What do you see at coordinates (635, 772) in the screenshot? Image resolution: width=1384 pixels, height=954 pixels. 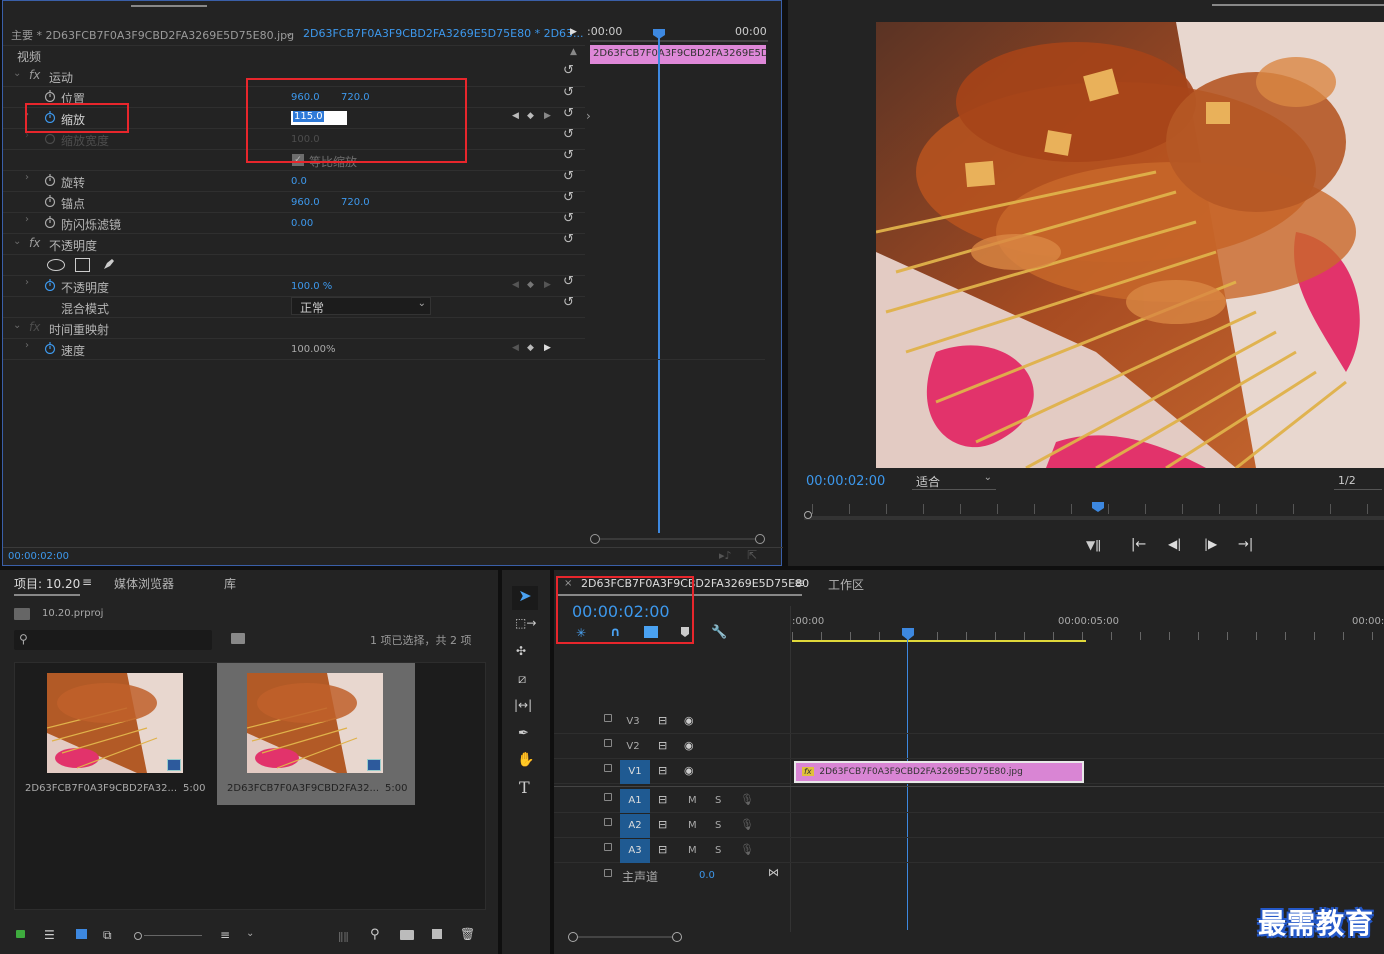 I see `track-label: V1` at bounding box center [635, 772].